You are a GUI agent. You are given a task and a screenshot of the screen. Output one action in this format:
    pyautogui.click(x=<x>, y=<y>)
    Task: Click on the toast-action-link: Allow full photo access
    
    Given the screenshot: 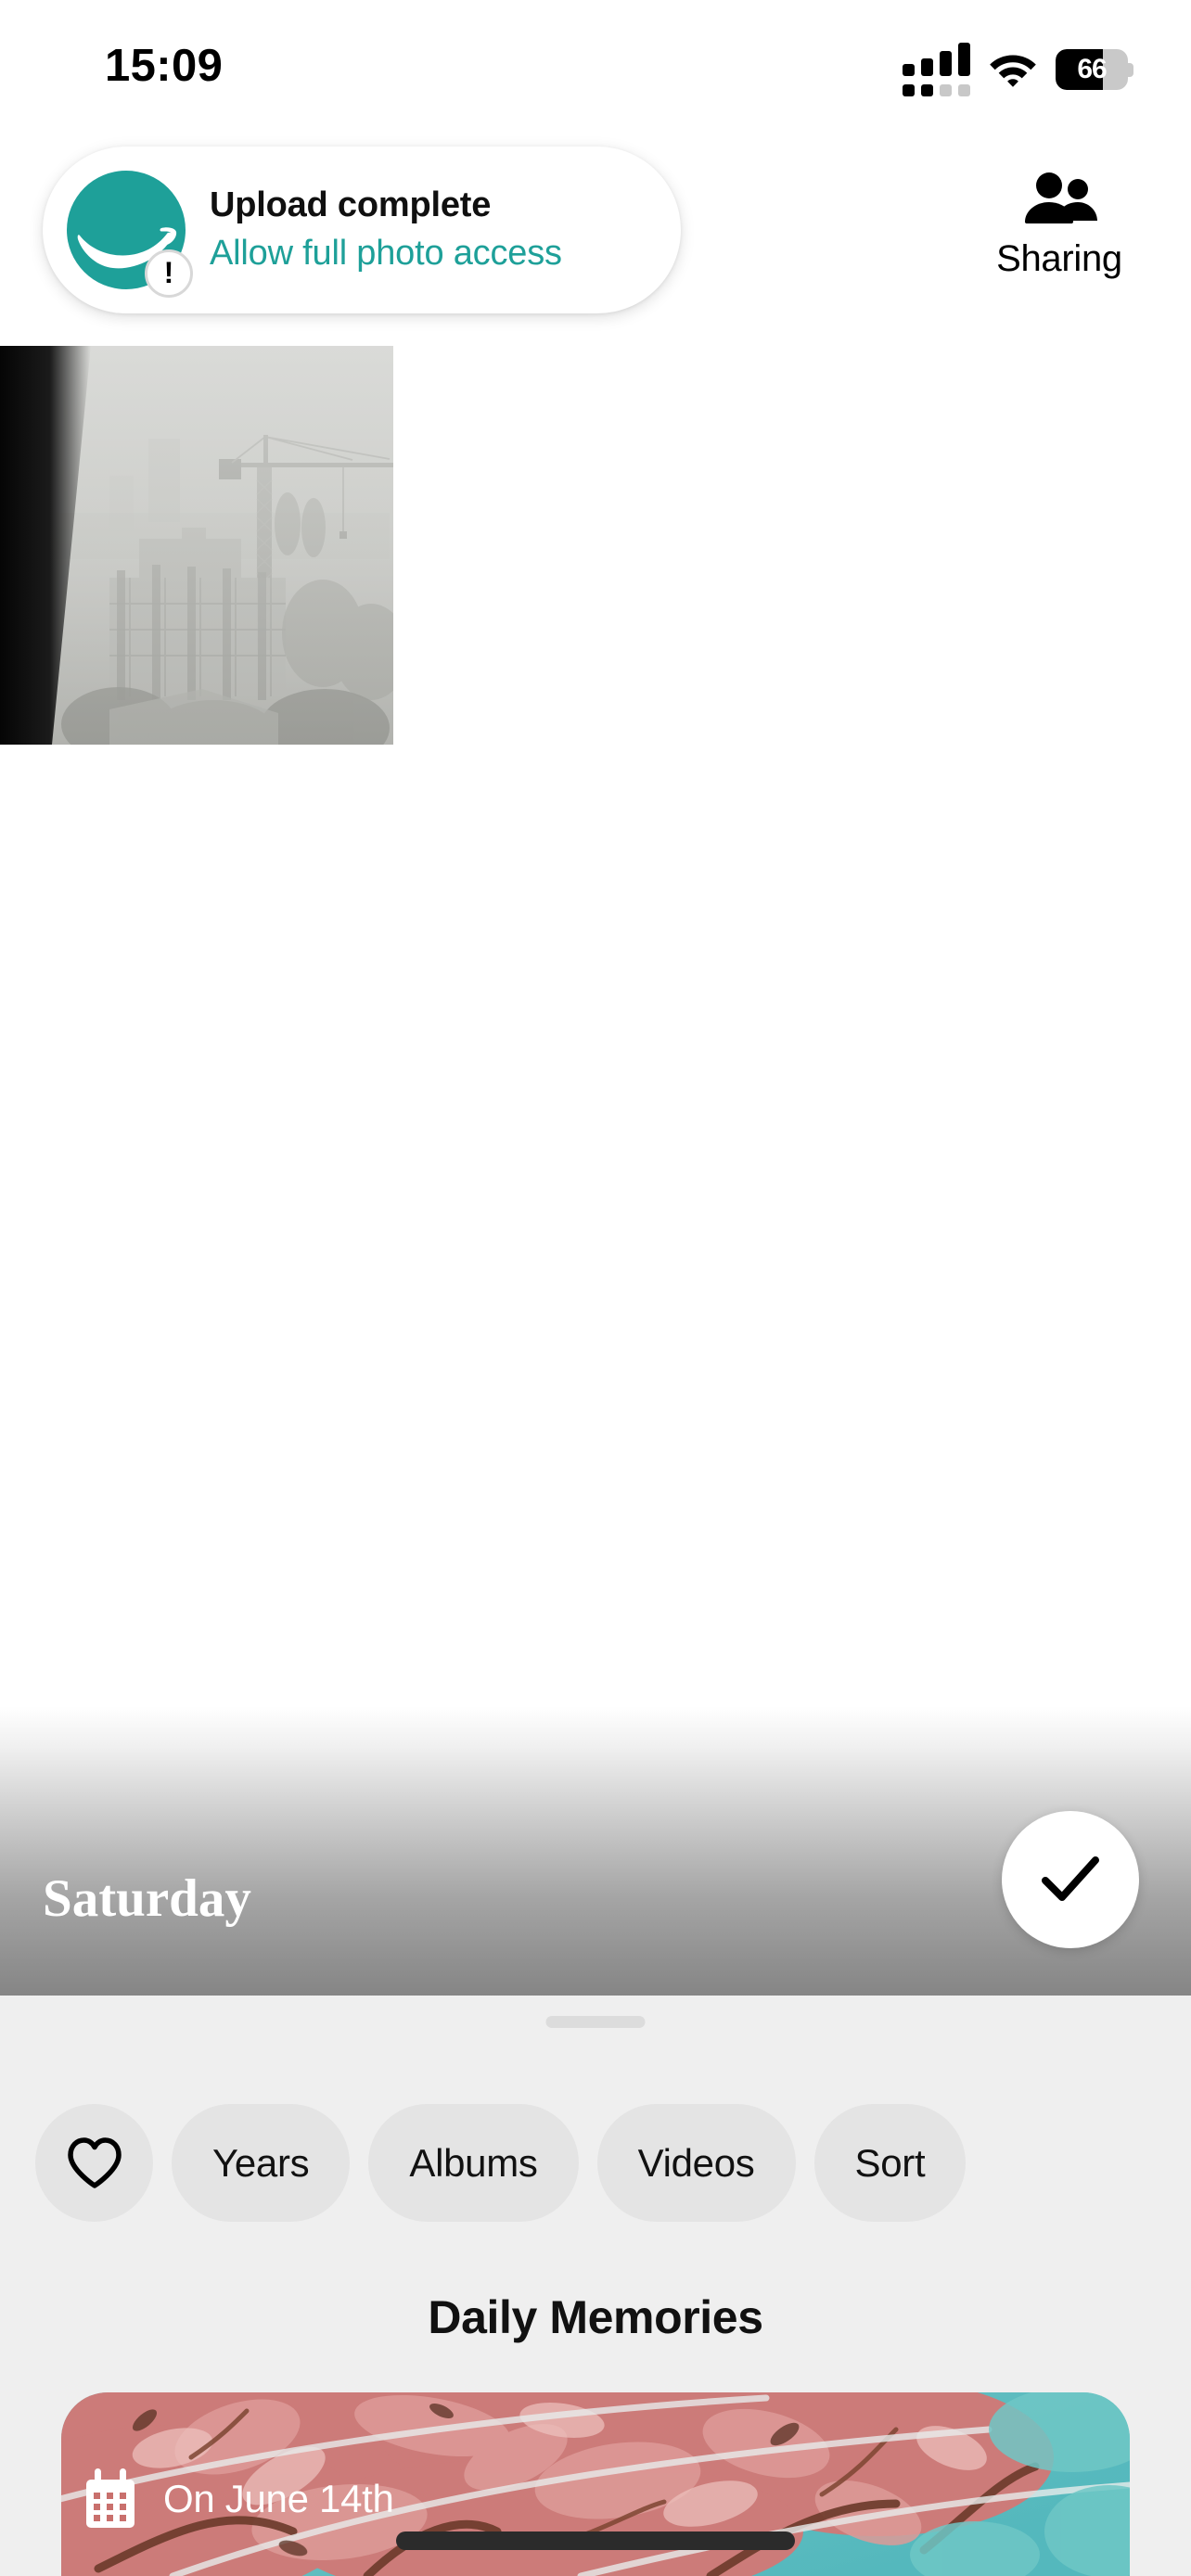 What is the action you would take?
    pyautogui.click(x=386, y=253)
    